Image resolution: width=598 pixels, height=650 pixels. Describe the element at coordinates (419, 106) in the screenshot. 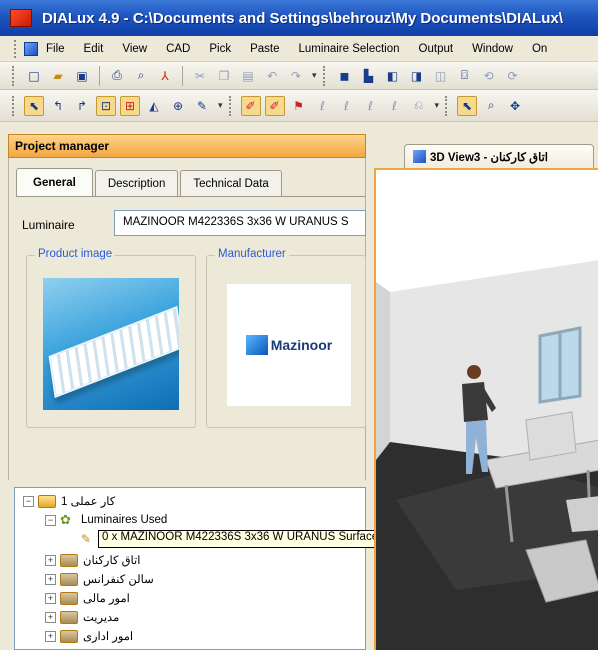

I see `distance-icon: ⎌` at that location.